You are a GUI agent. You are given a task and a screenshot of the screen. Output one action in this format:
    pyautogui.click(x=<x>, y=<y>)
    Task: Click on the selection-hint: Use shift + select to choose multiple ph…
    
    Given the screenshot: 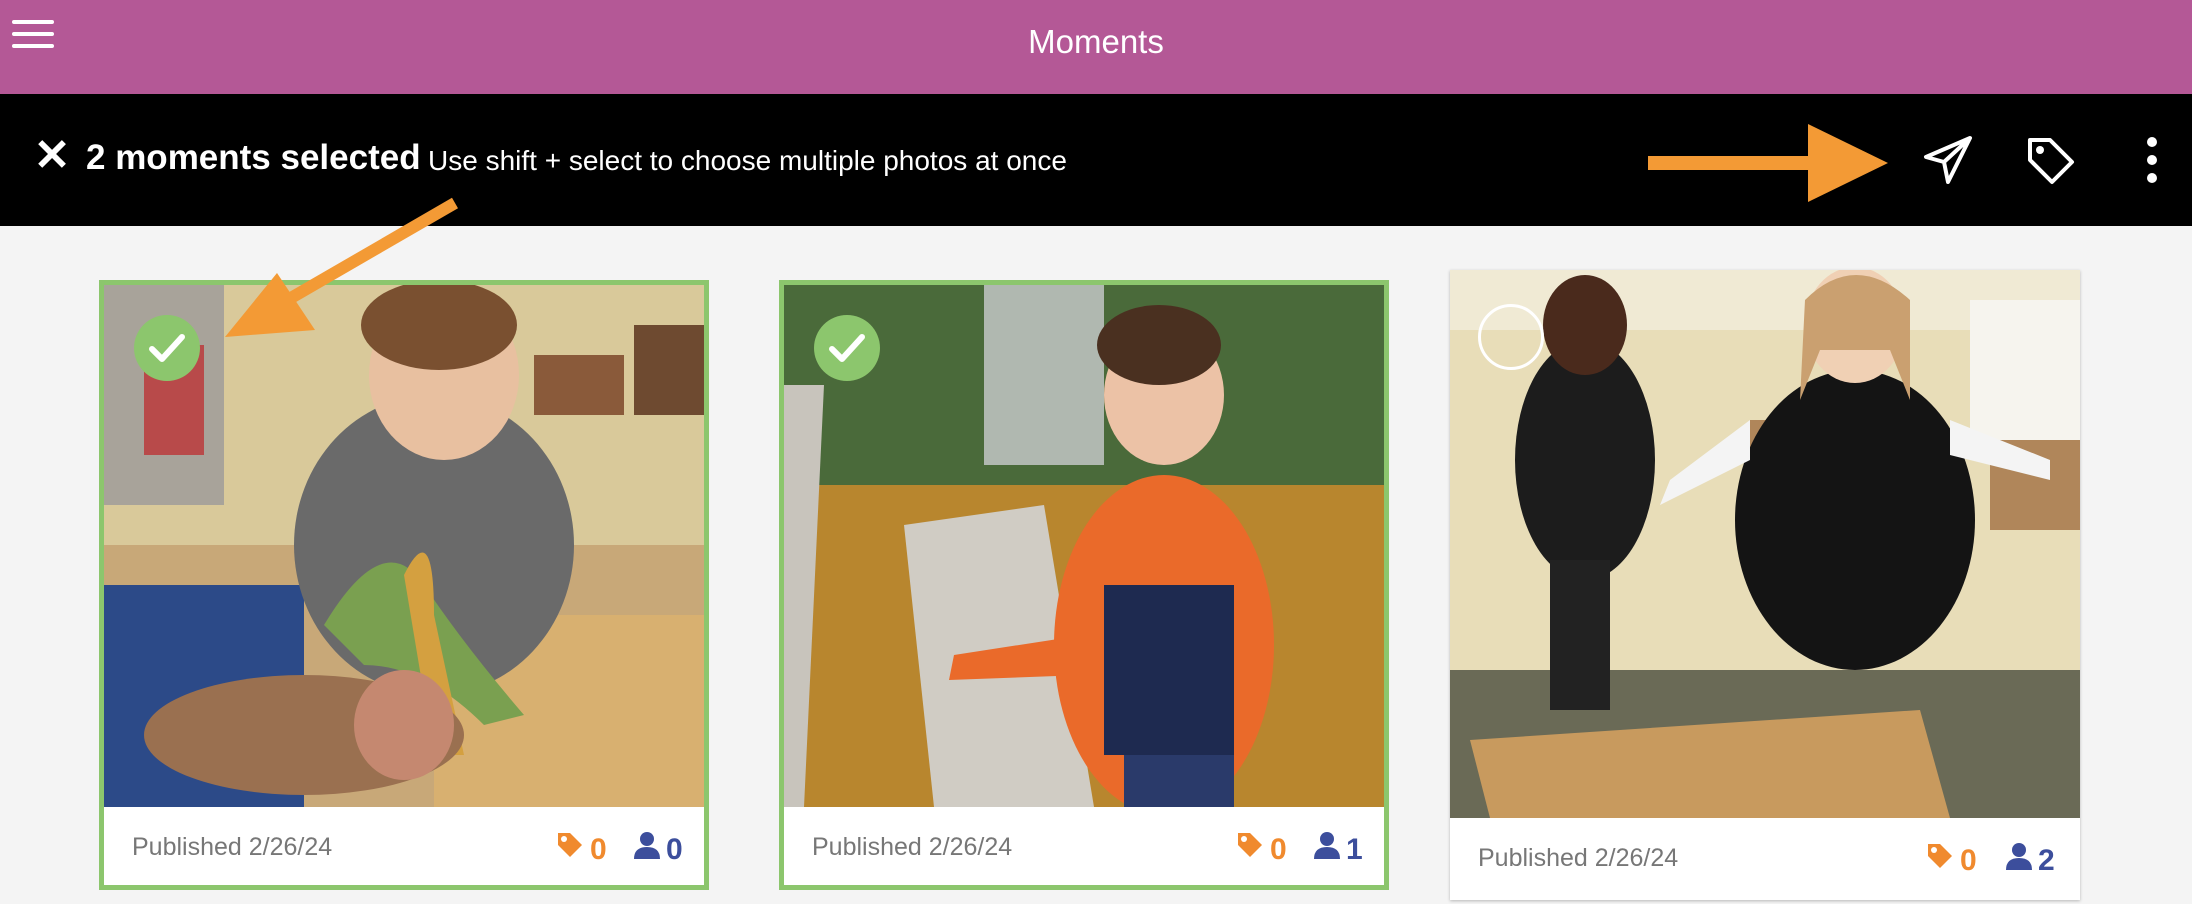 What is the action you would take?
    pyautogui.click(x=747, y=160)
    